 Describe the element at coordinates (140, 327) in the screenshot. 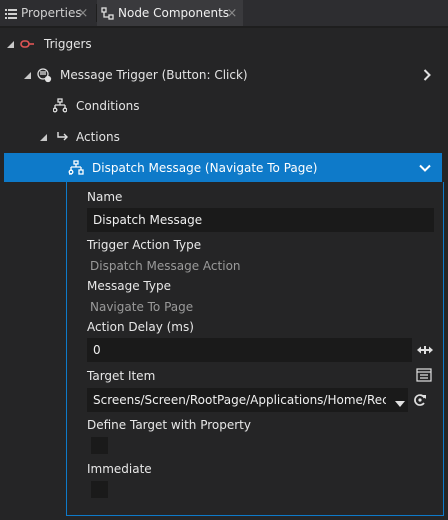

I see `action-delay-label: Action Delay (ms)` at that location.